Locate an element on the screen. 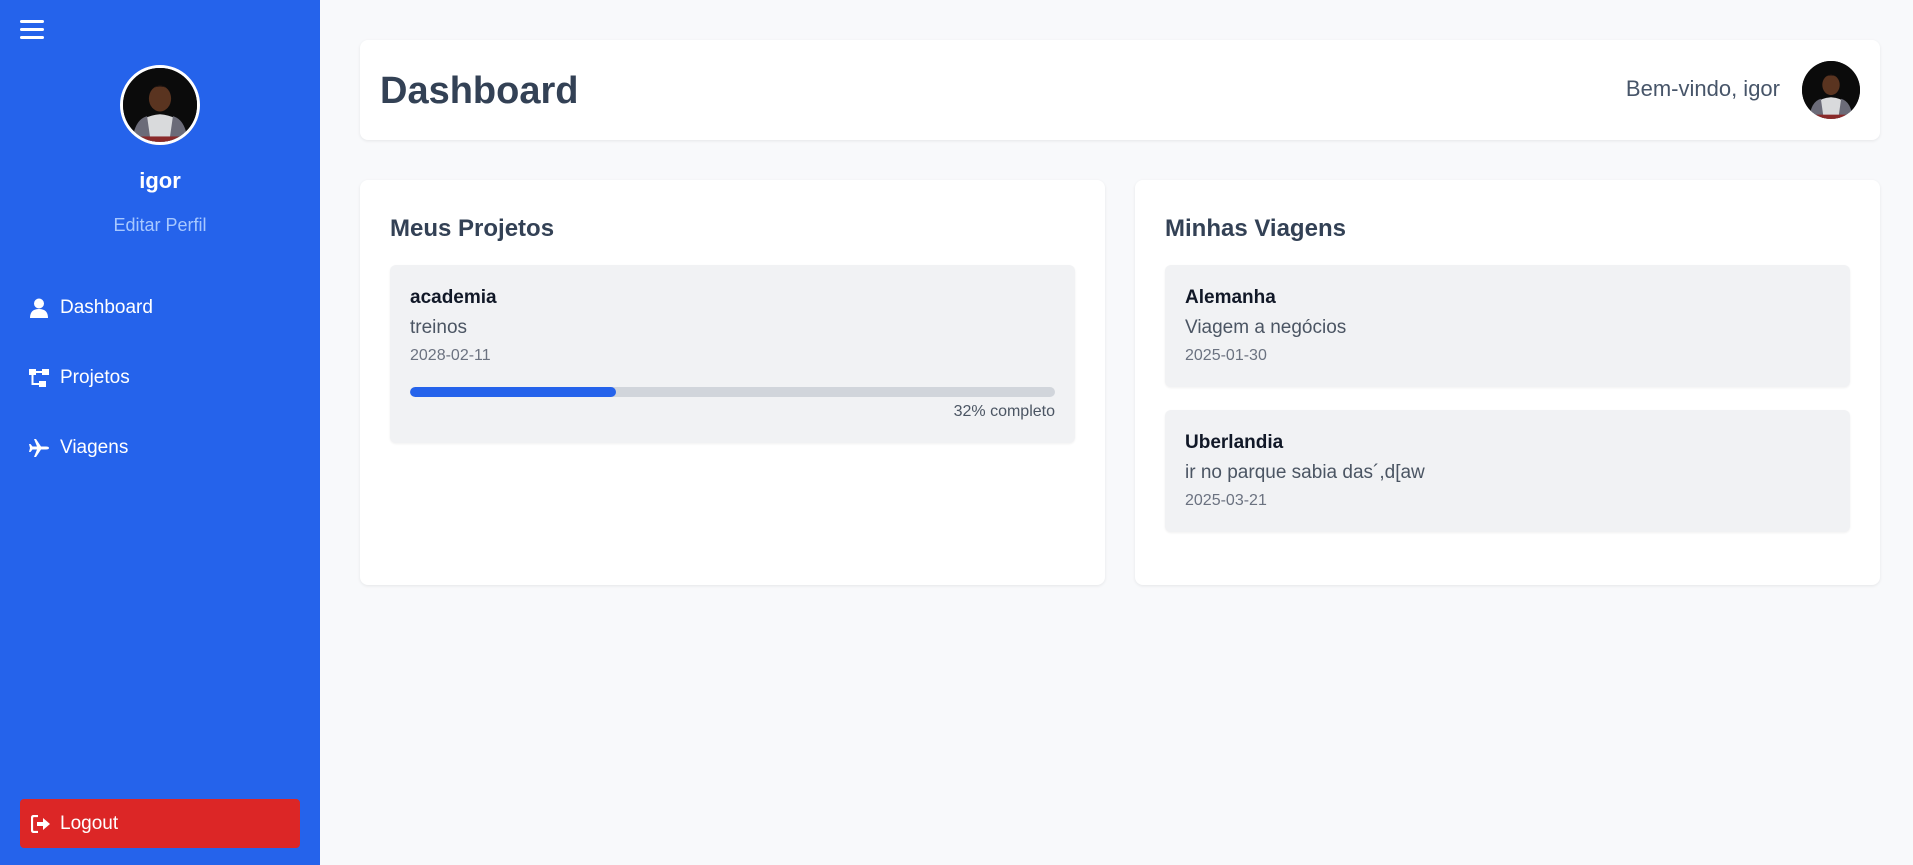  projects-title: Meus Projetos is located at coordinates (472, 228).